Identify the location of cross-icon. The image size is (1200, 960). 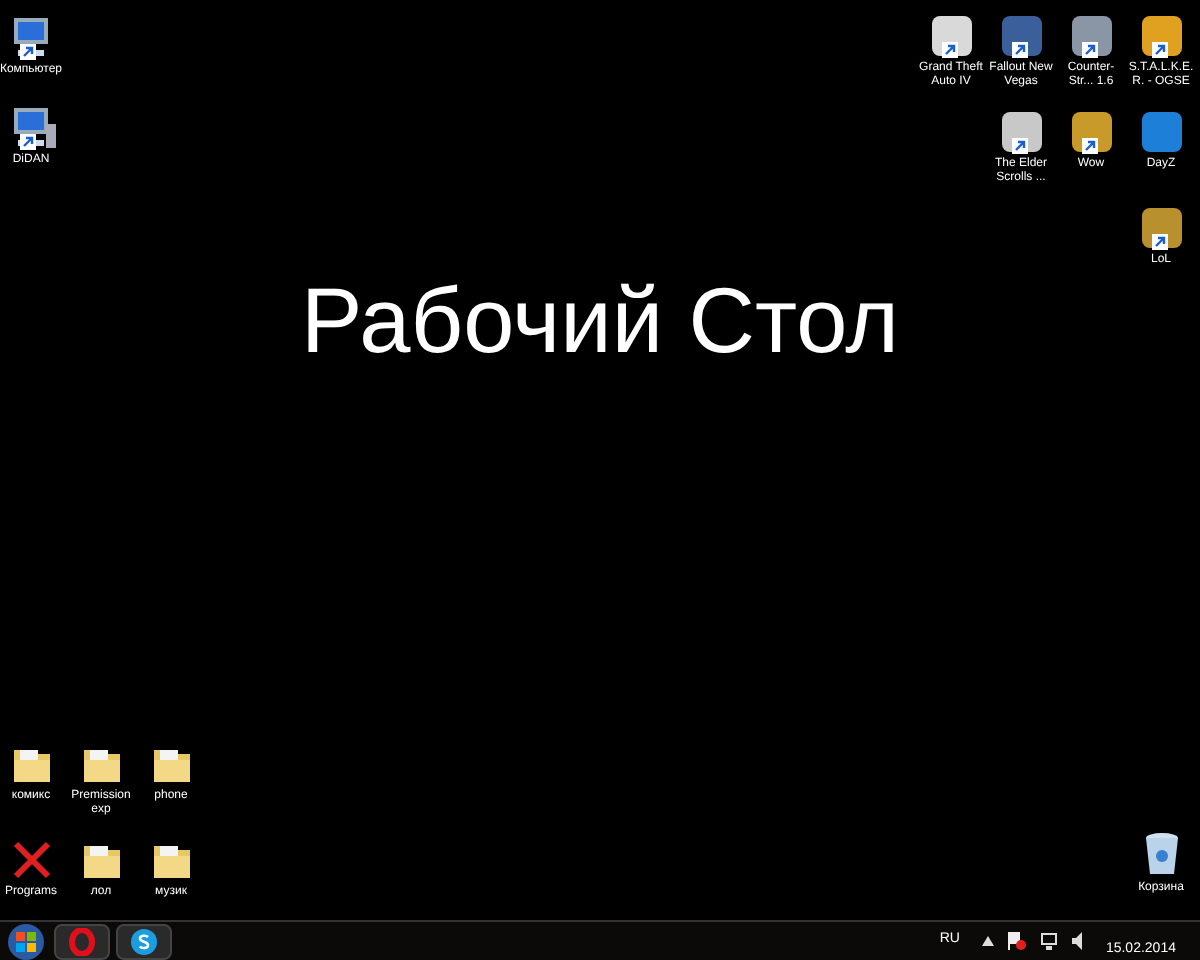
(31, 860).